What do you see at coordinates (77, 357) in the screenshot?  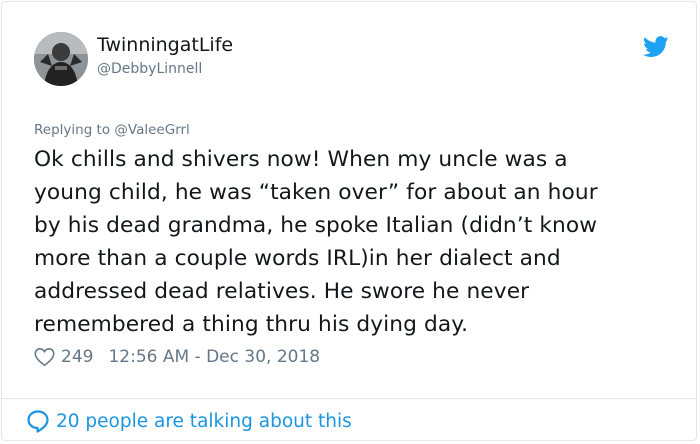 I see `like-count: 249` at bounding box center [77, 357].